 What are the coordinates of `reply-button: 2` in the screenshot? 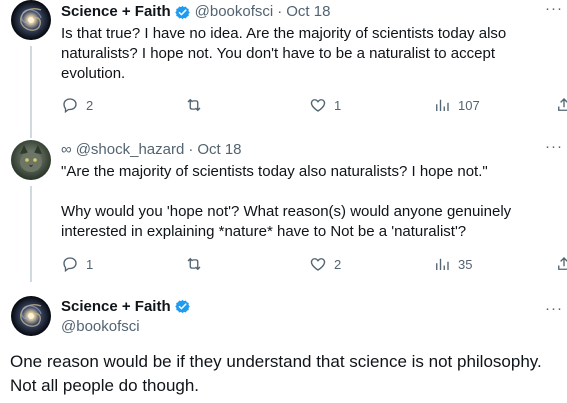 It's located at (77, 105).